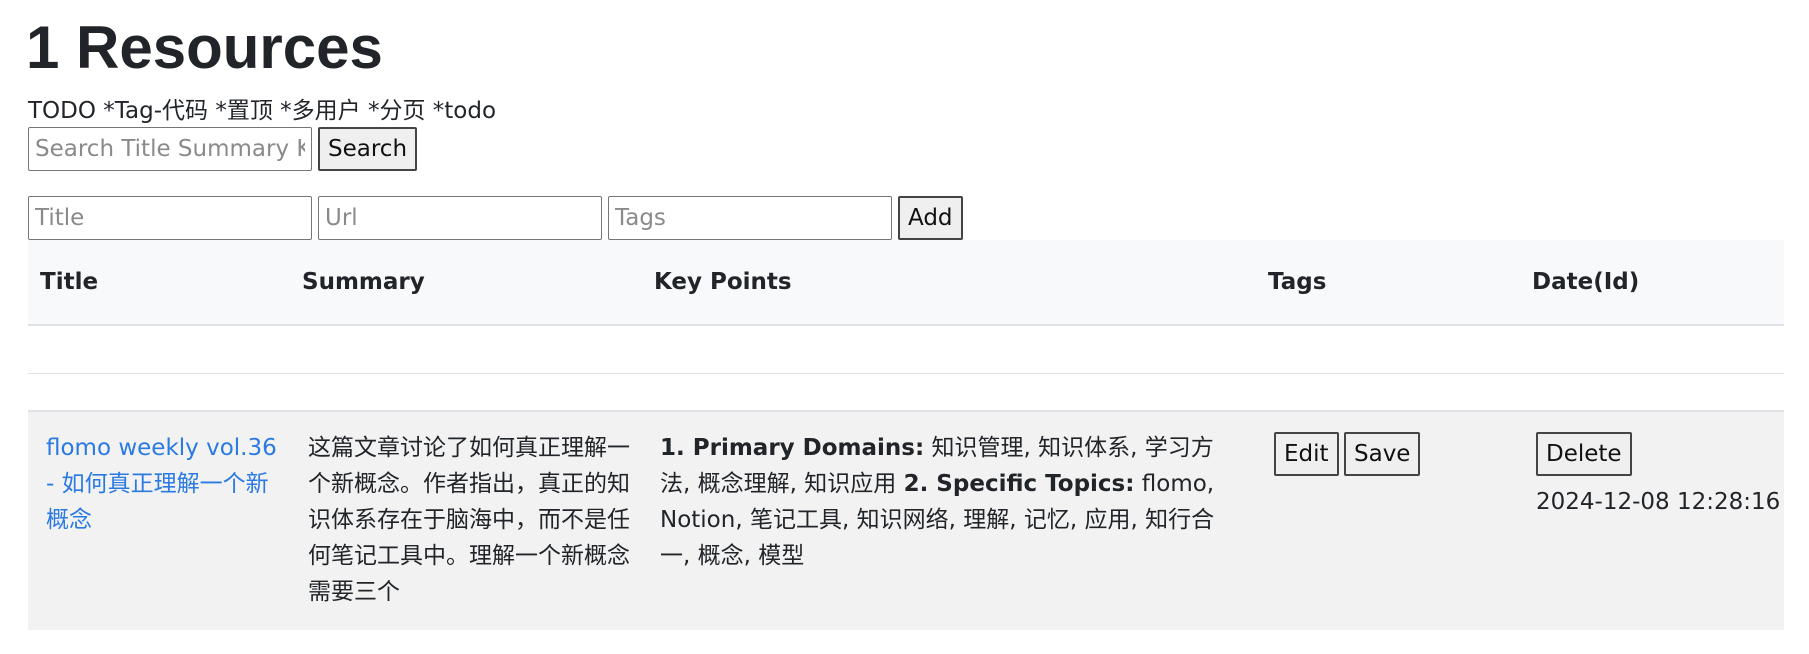 Image resolution: width=1809 pixels, height=654 pixels. Describe the element at coordinates (1382, 454) in the screenshot. I see `save-button: Save` at that location.